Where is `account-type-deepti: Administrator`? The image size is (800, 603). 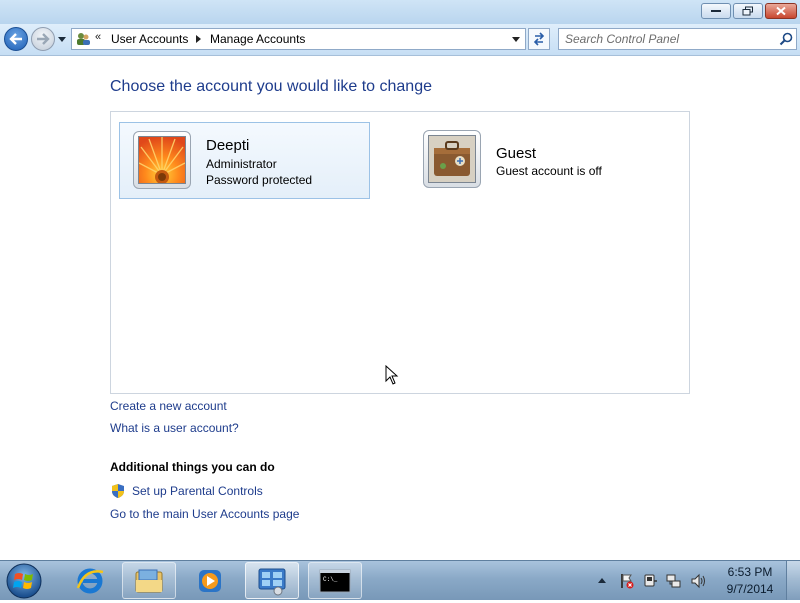
account-type-deepti: Administrator is located at coordinates (241, 164).